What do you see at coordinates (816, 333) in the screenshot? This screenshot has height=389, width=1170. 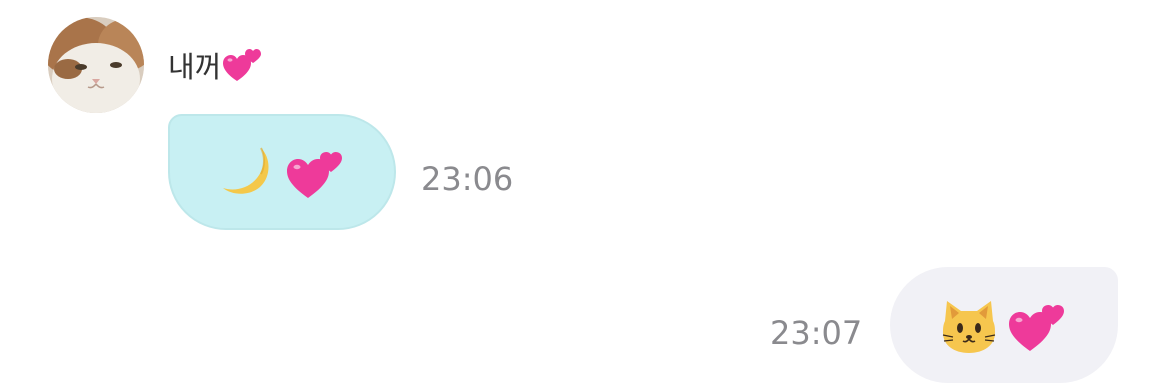 I see `message-time: 23:07` at bounding box center [816, 333].